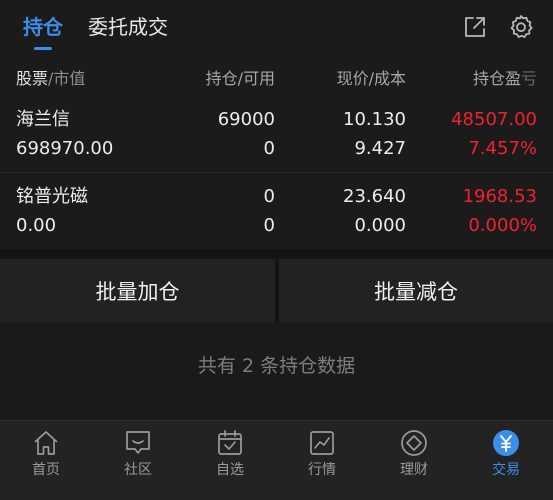 This screenshot has height=500, width=553. I want to click on nav-label: 理财, so click(414, 470).